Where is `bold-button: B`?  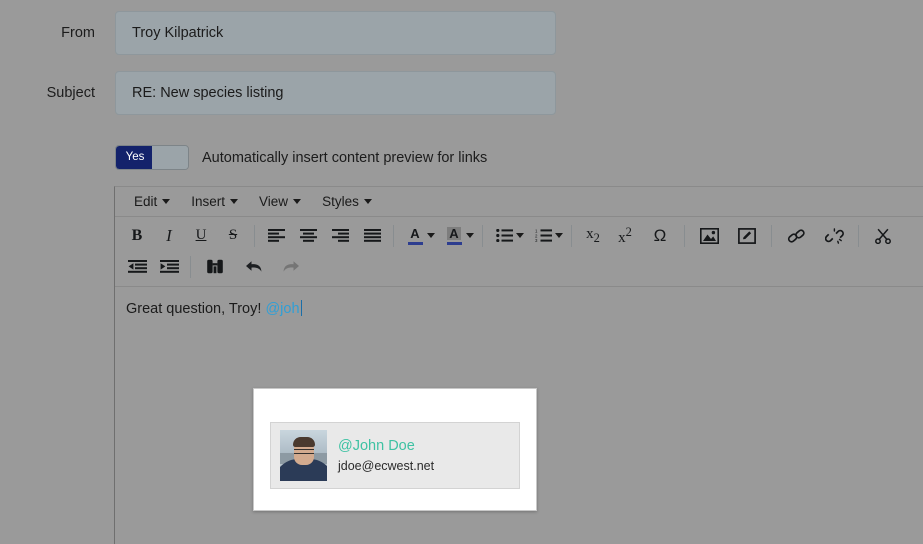 bold-button: B is located at coordinates (137, 236).